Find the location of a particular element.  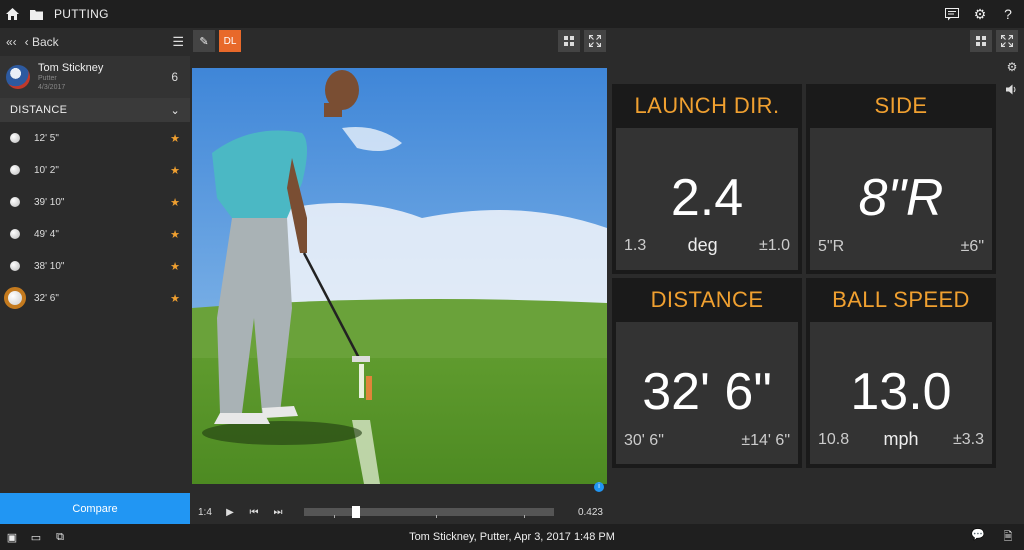

video-toolbar: ✎ DL is located at coordinates (399, 41).